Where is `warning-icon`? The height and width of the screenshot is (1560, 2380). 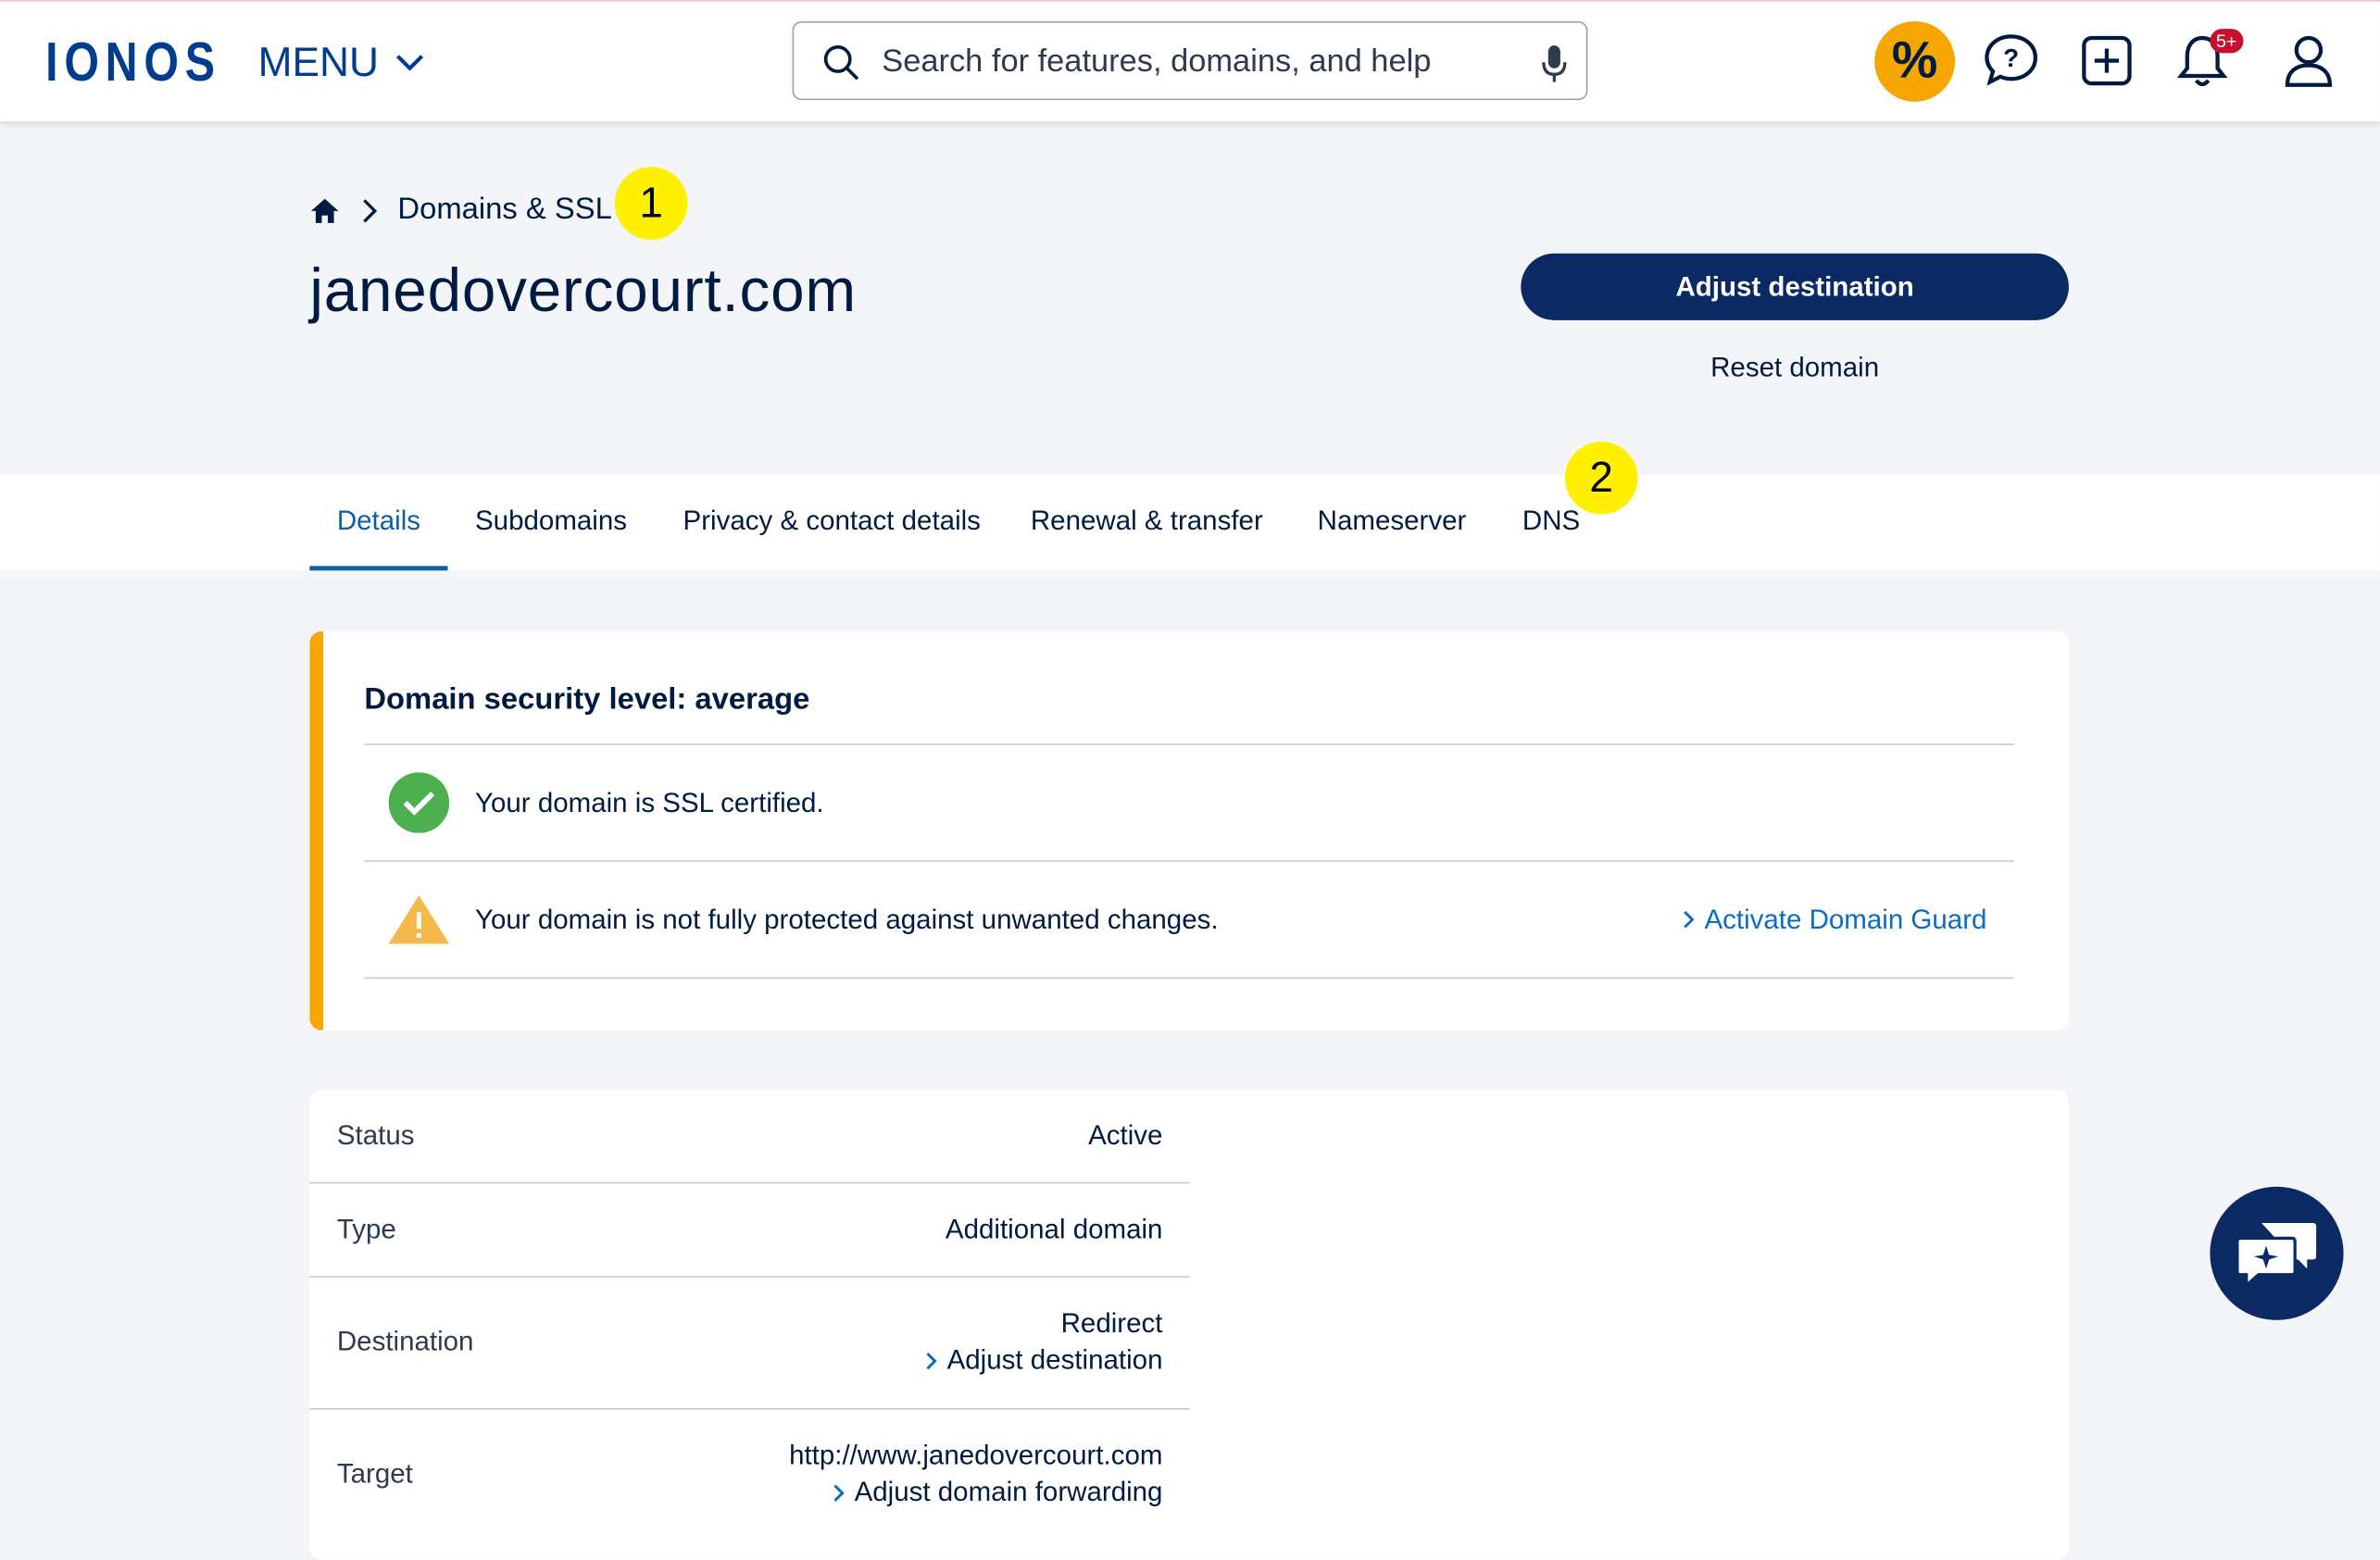
warning-icon is located at coordinates (419, 920).